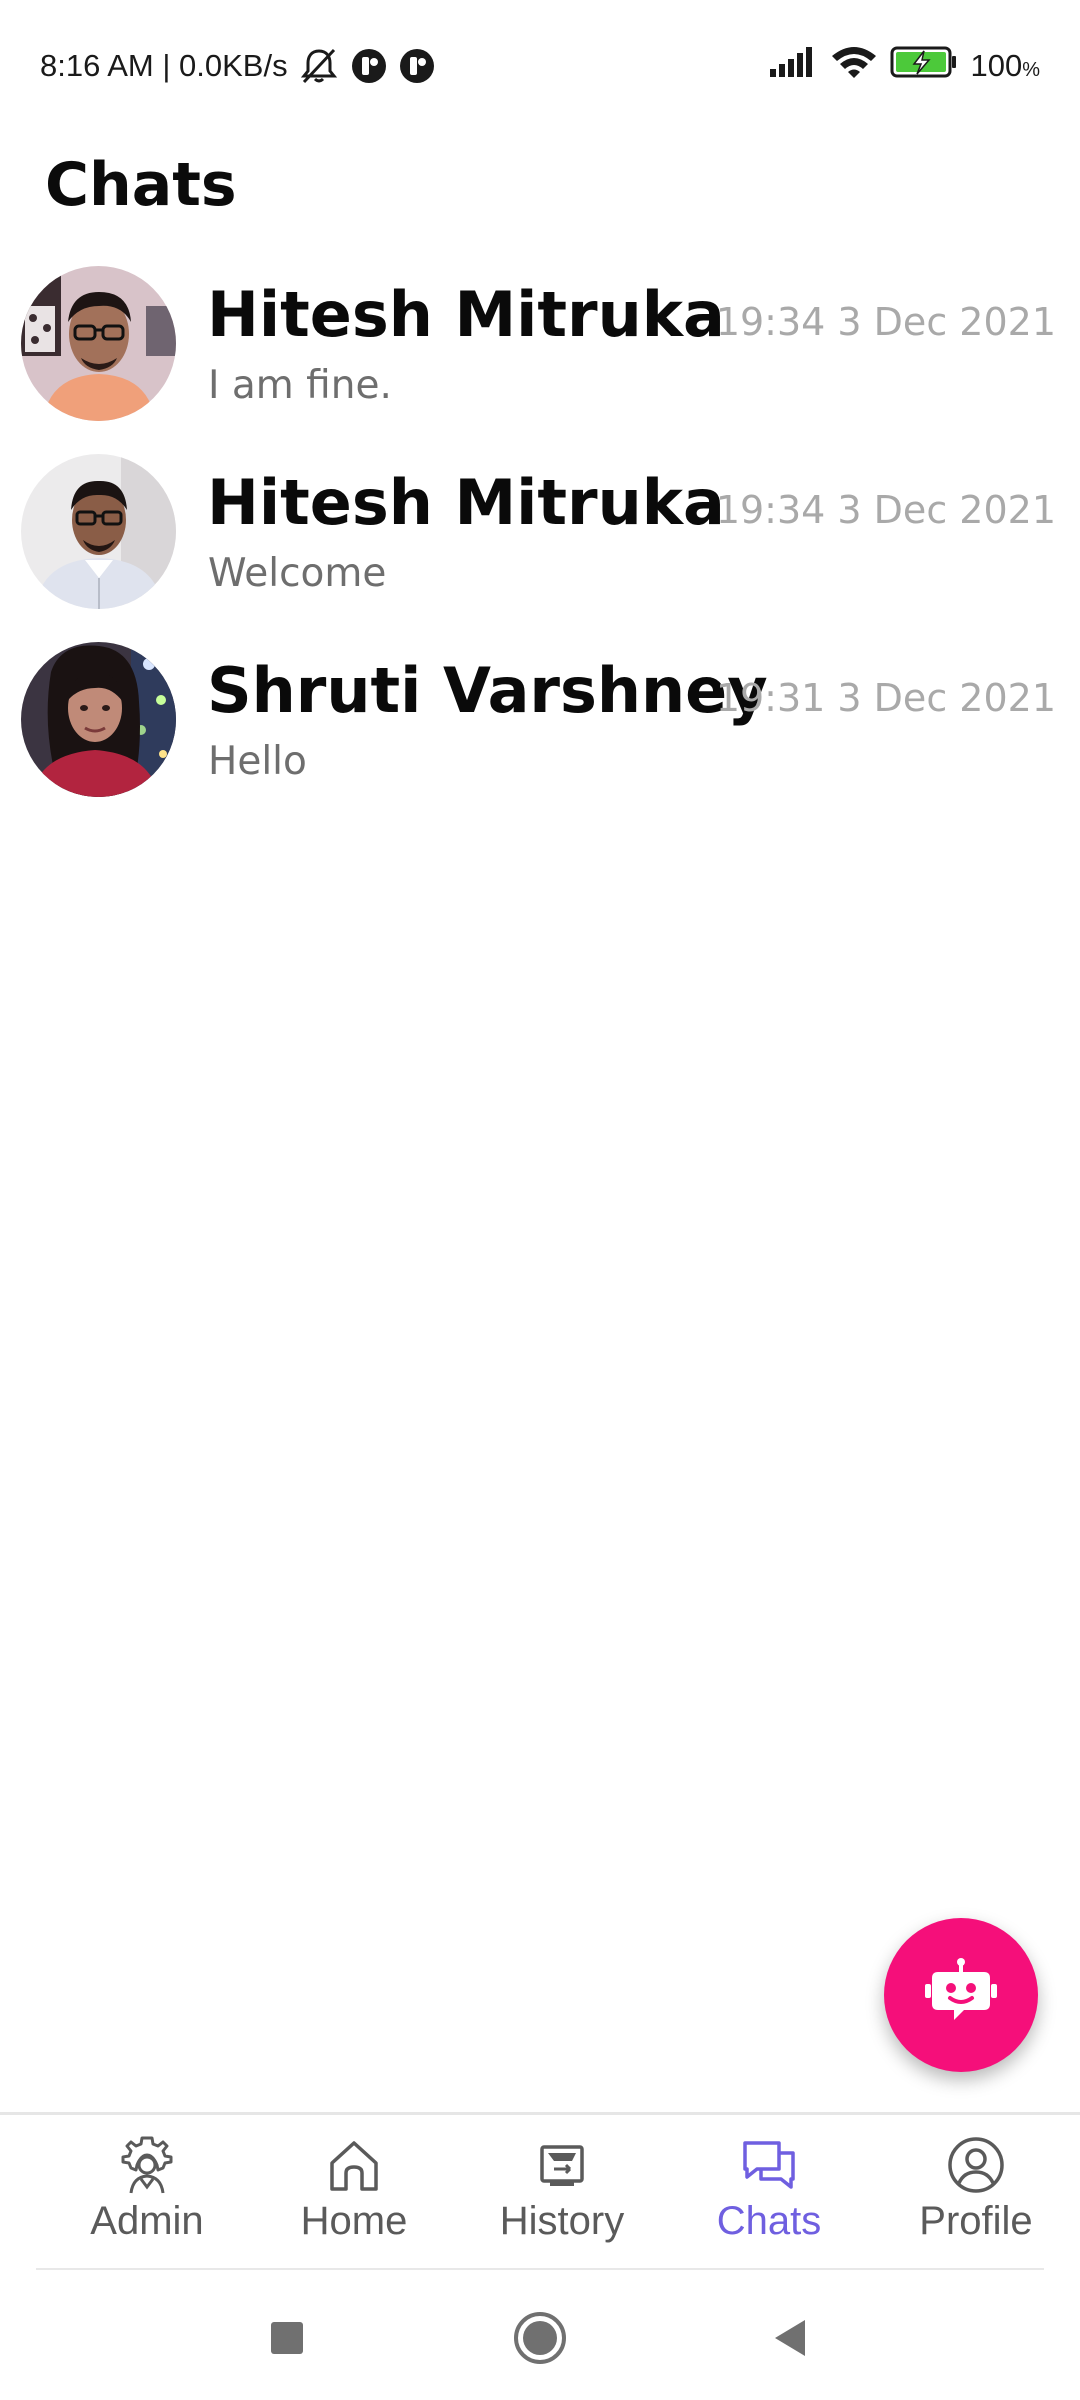 The height and width of the screenshot is (2400, 1080). Describe the element at coordinates (793, 66) in the screenshot. I see `signal-icon` at that location.